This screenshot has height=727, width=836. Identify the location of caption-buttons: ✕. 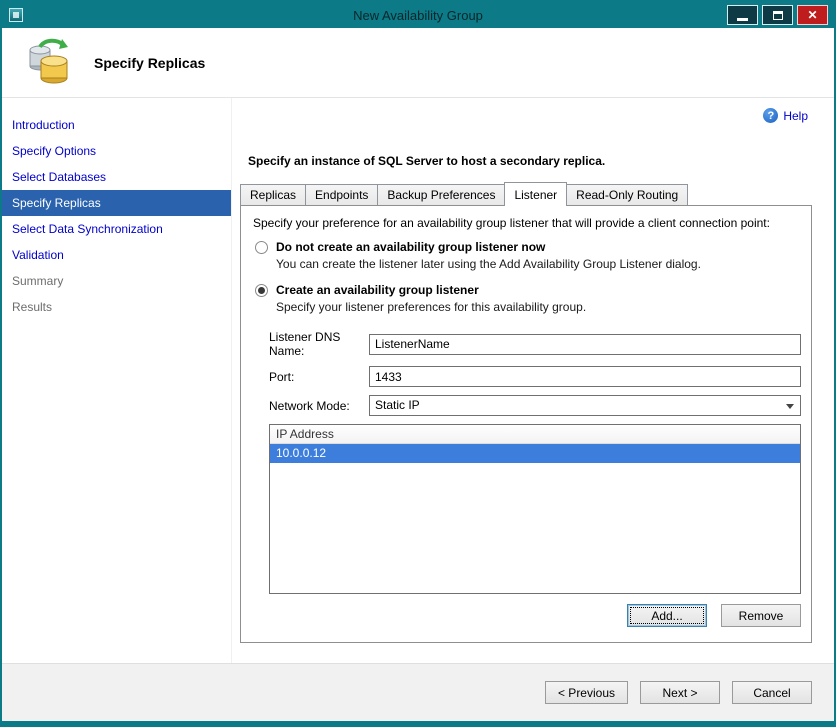
(778, 15).